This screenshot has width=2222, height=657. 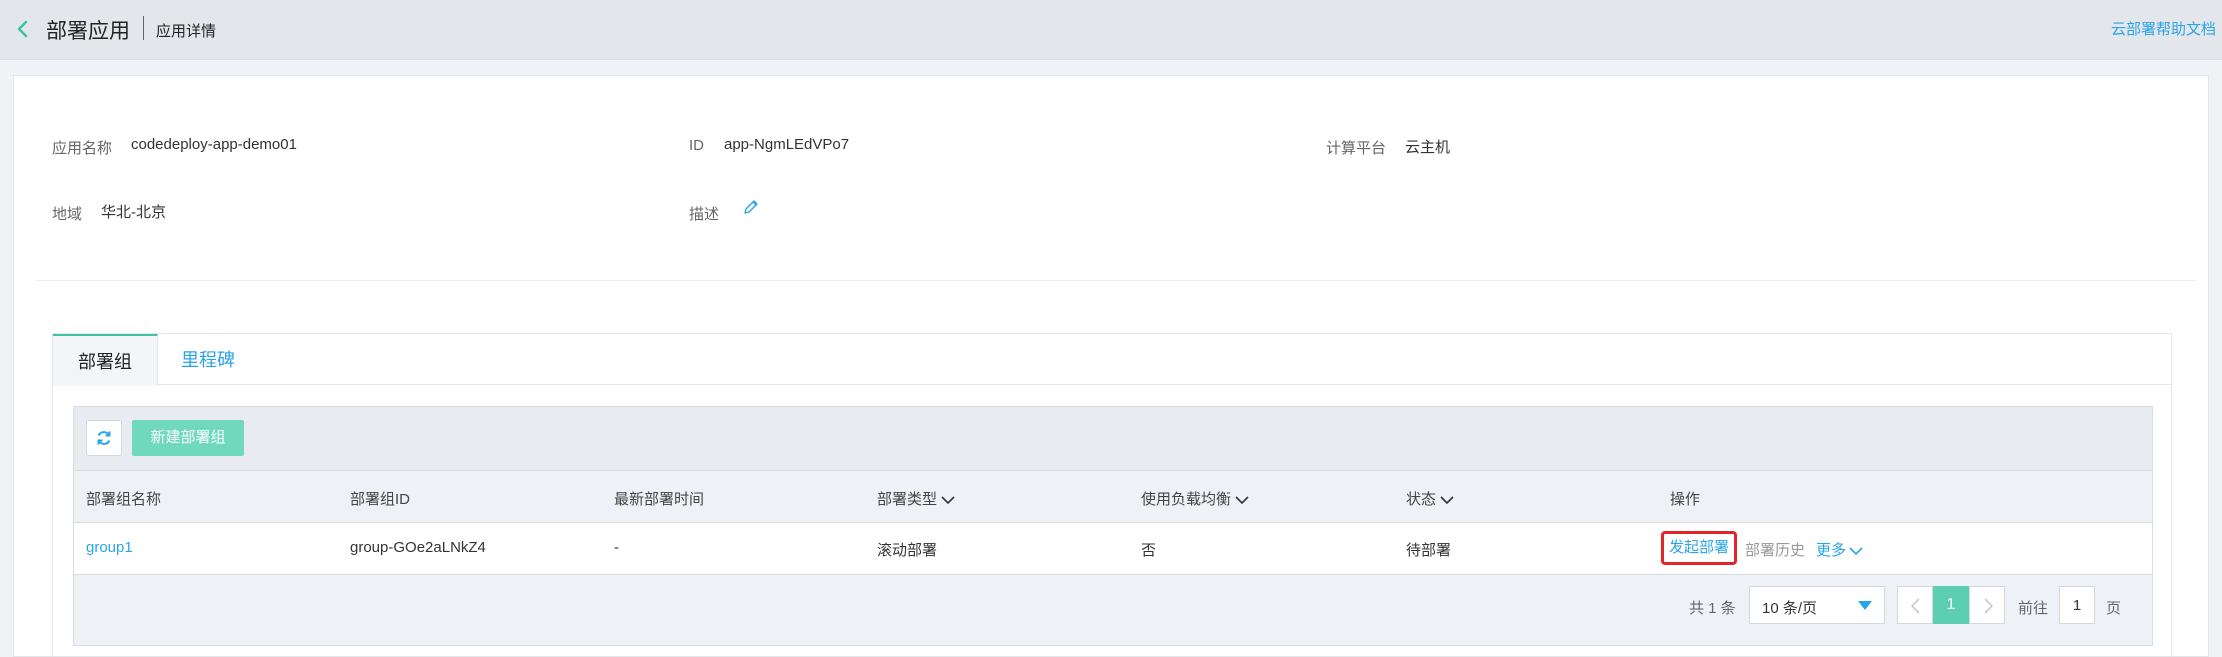 I want to click on last-deploy-cell: -, so click(x=616, y=547).